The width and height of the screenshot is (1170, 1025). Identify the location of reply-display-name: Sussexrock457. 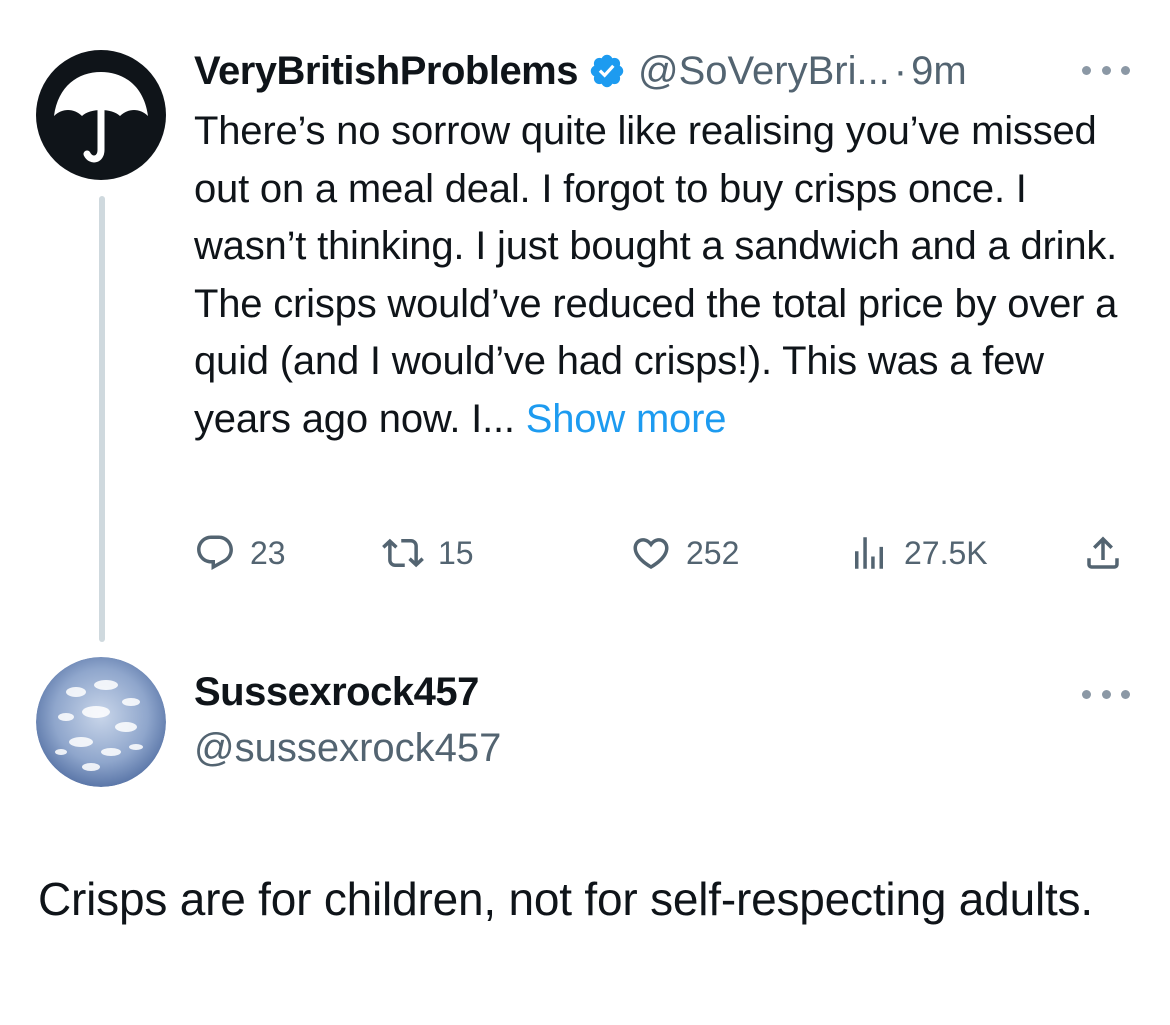
(336, 692).